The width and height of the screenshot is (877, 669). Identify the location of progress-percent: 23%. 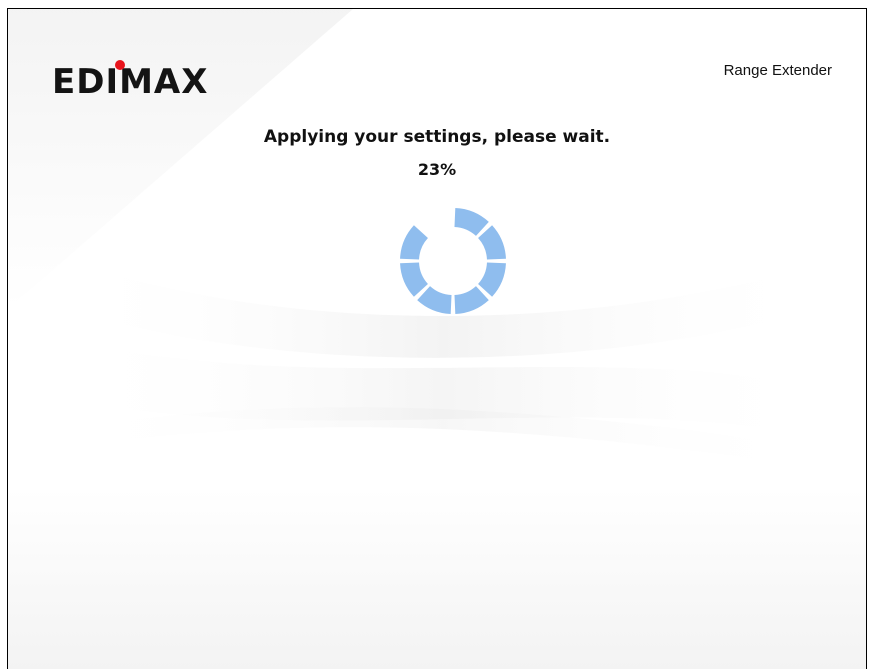
(437, 169).